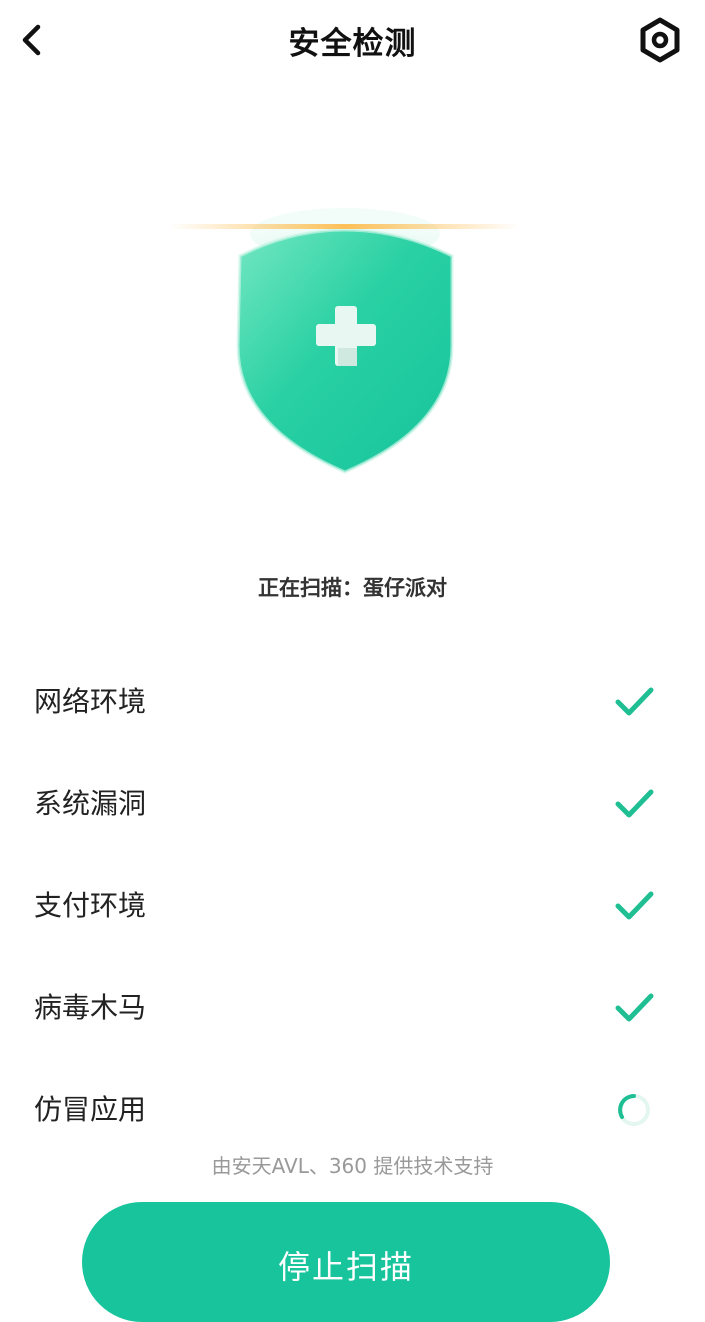 This screenshot has height=1322, width=705. What do you see at coordinates (352, 1007) in the screenshot?
I see `check-item-virus: 病毒木马` at bounding box center [352, 1007].